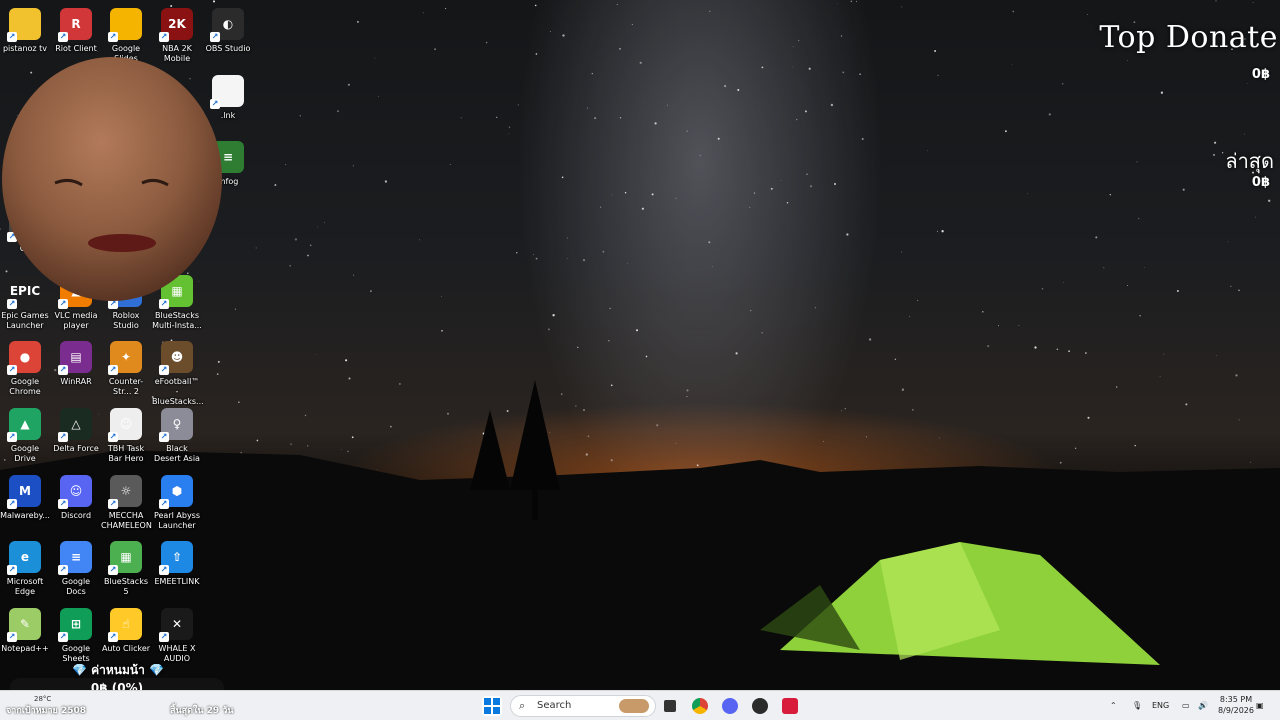 The width and height of the screenshot is (1280, 720). I want to click on desktop-icon: ♀ ↗ Black Desert Asia, so click(177, 434).